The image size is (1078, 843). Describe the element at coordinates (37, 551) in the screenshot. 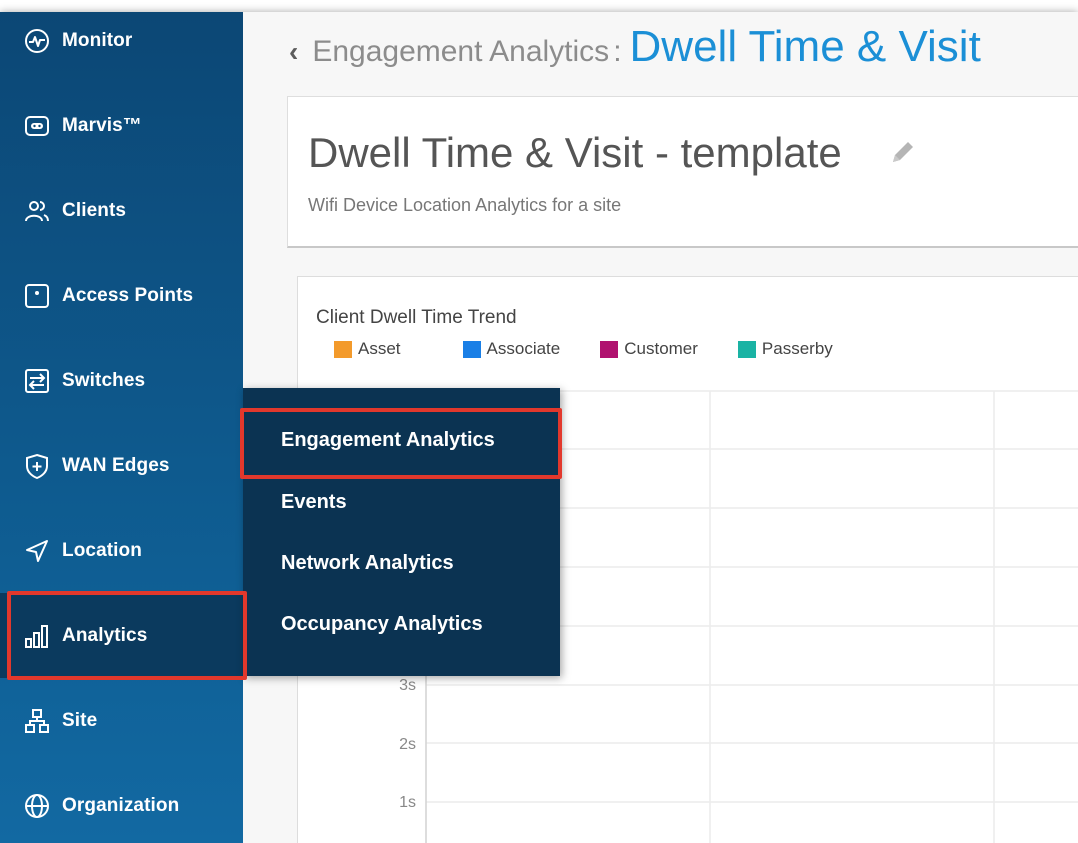

I see `location-arrow-icon` at that location.